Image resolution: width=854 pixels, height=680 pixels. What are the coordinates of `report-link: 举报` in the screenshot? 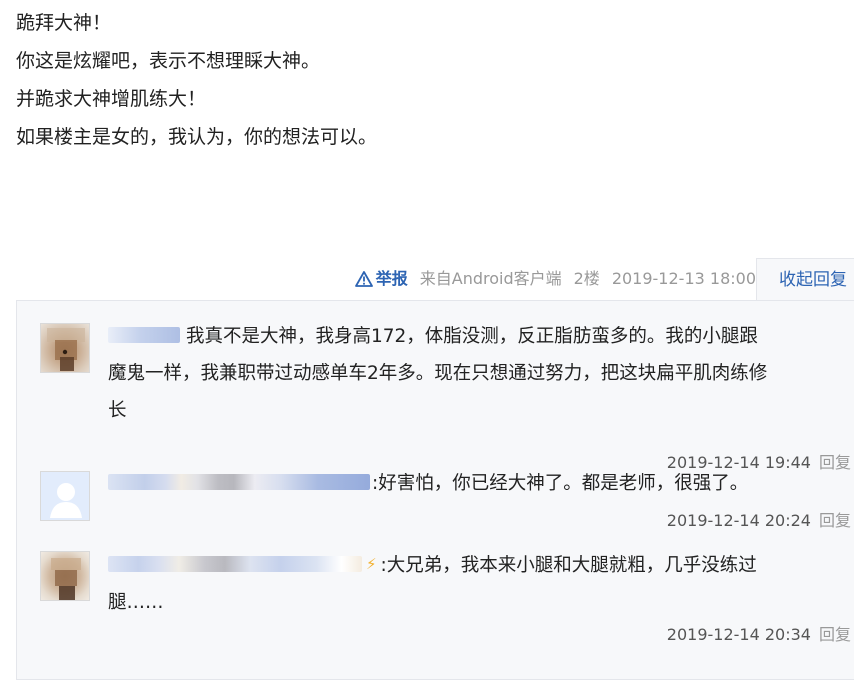 It's located at (381, 278).